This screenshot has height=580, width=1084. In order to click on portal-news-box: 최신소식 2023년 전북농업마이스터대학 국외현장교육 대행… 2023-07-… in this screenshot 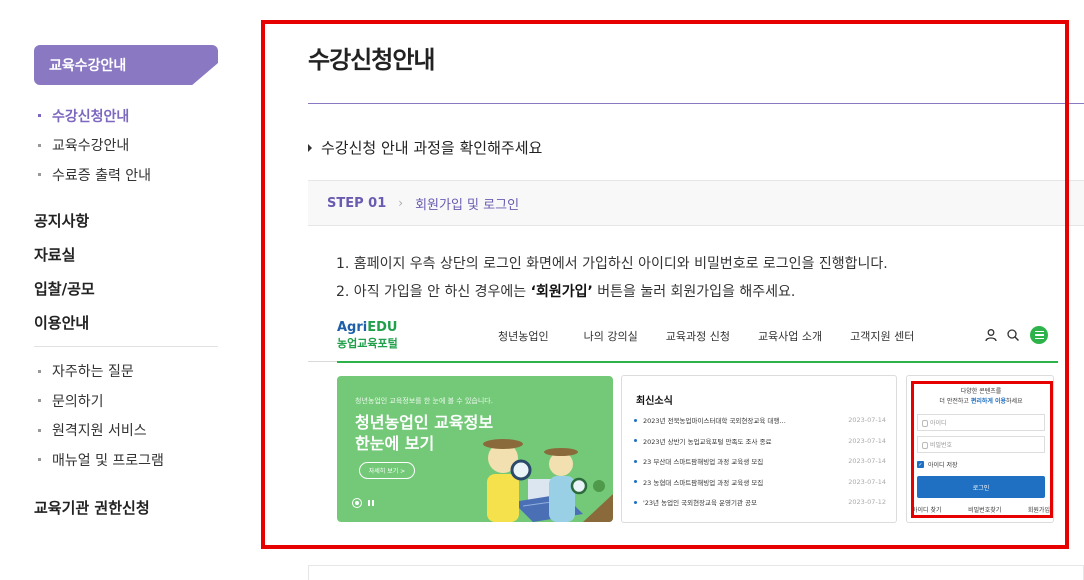, I will do `click(759, 449)`.